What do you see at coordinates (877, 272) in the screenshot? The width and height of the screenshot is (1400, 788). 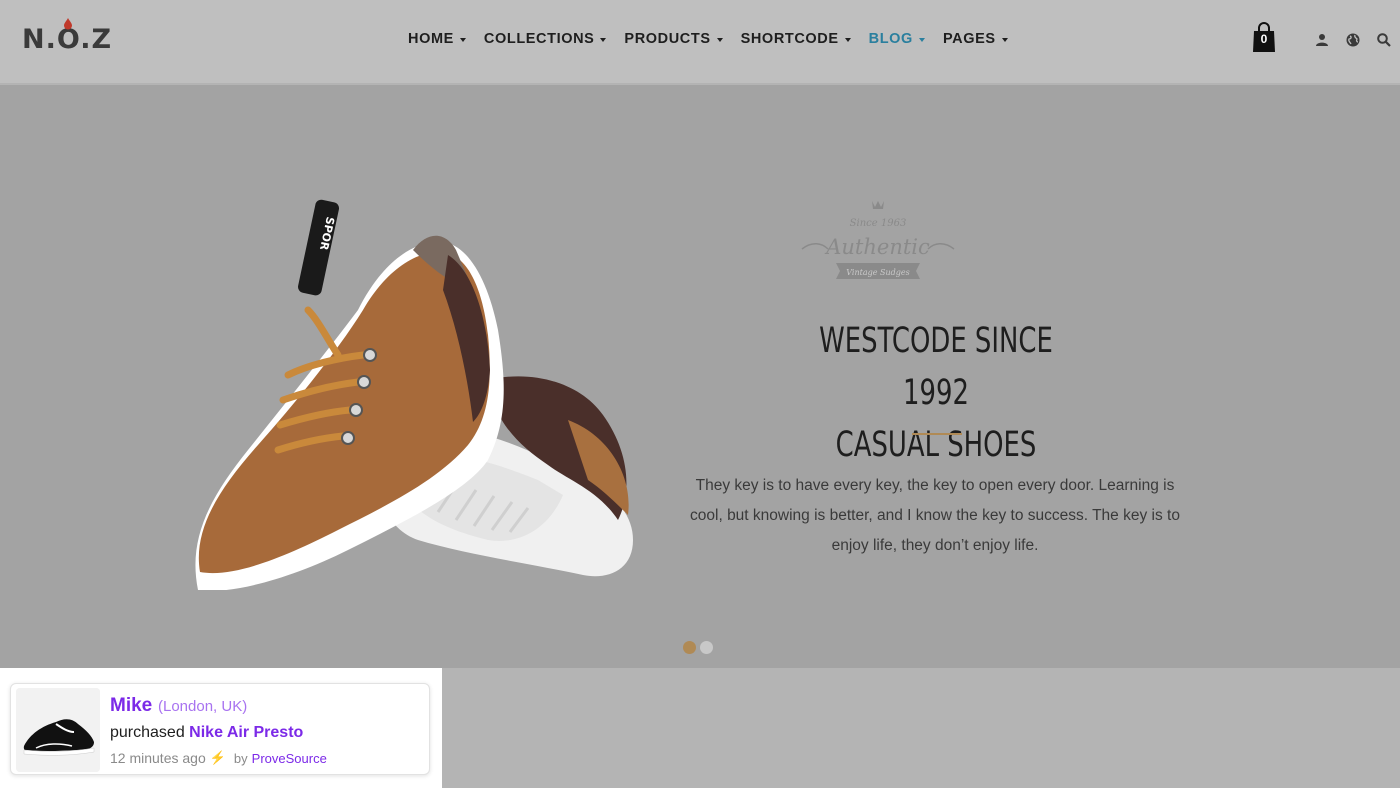 I see `badge-ribbon: Vintage Sudges` at bounding box center [877, 272].